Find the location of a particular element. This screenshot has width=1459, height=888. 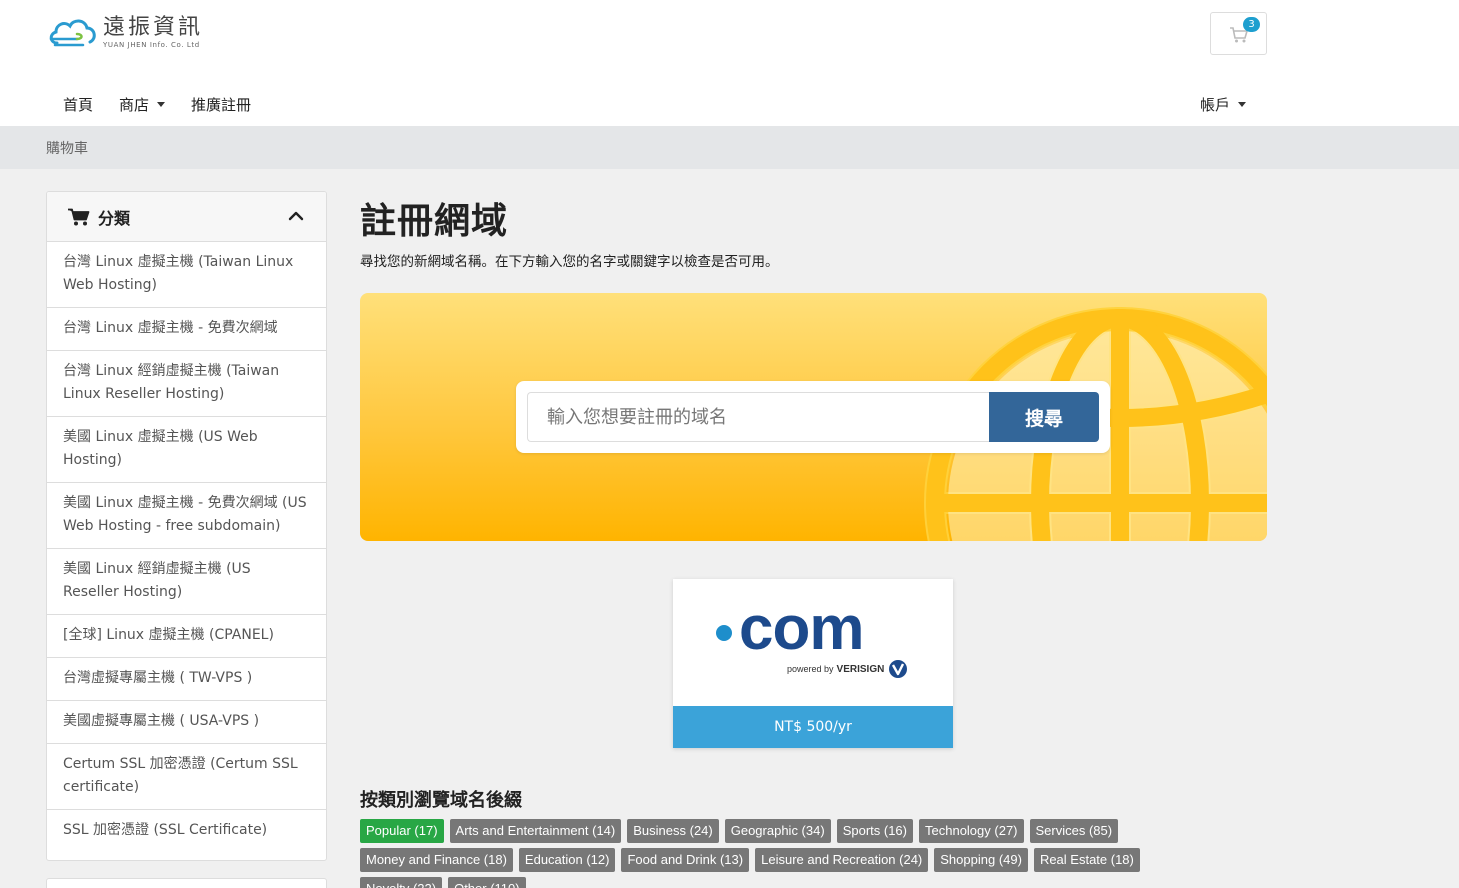

category-tag: Novelty (22) is located at coordinates (401, 882).